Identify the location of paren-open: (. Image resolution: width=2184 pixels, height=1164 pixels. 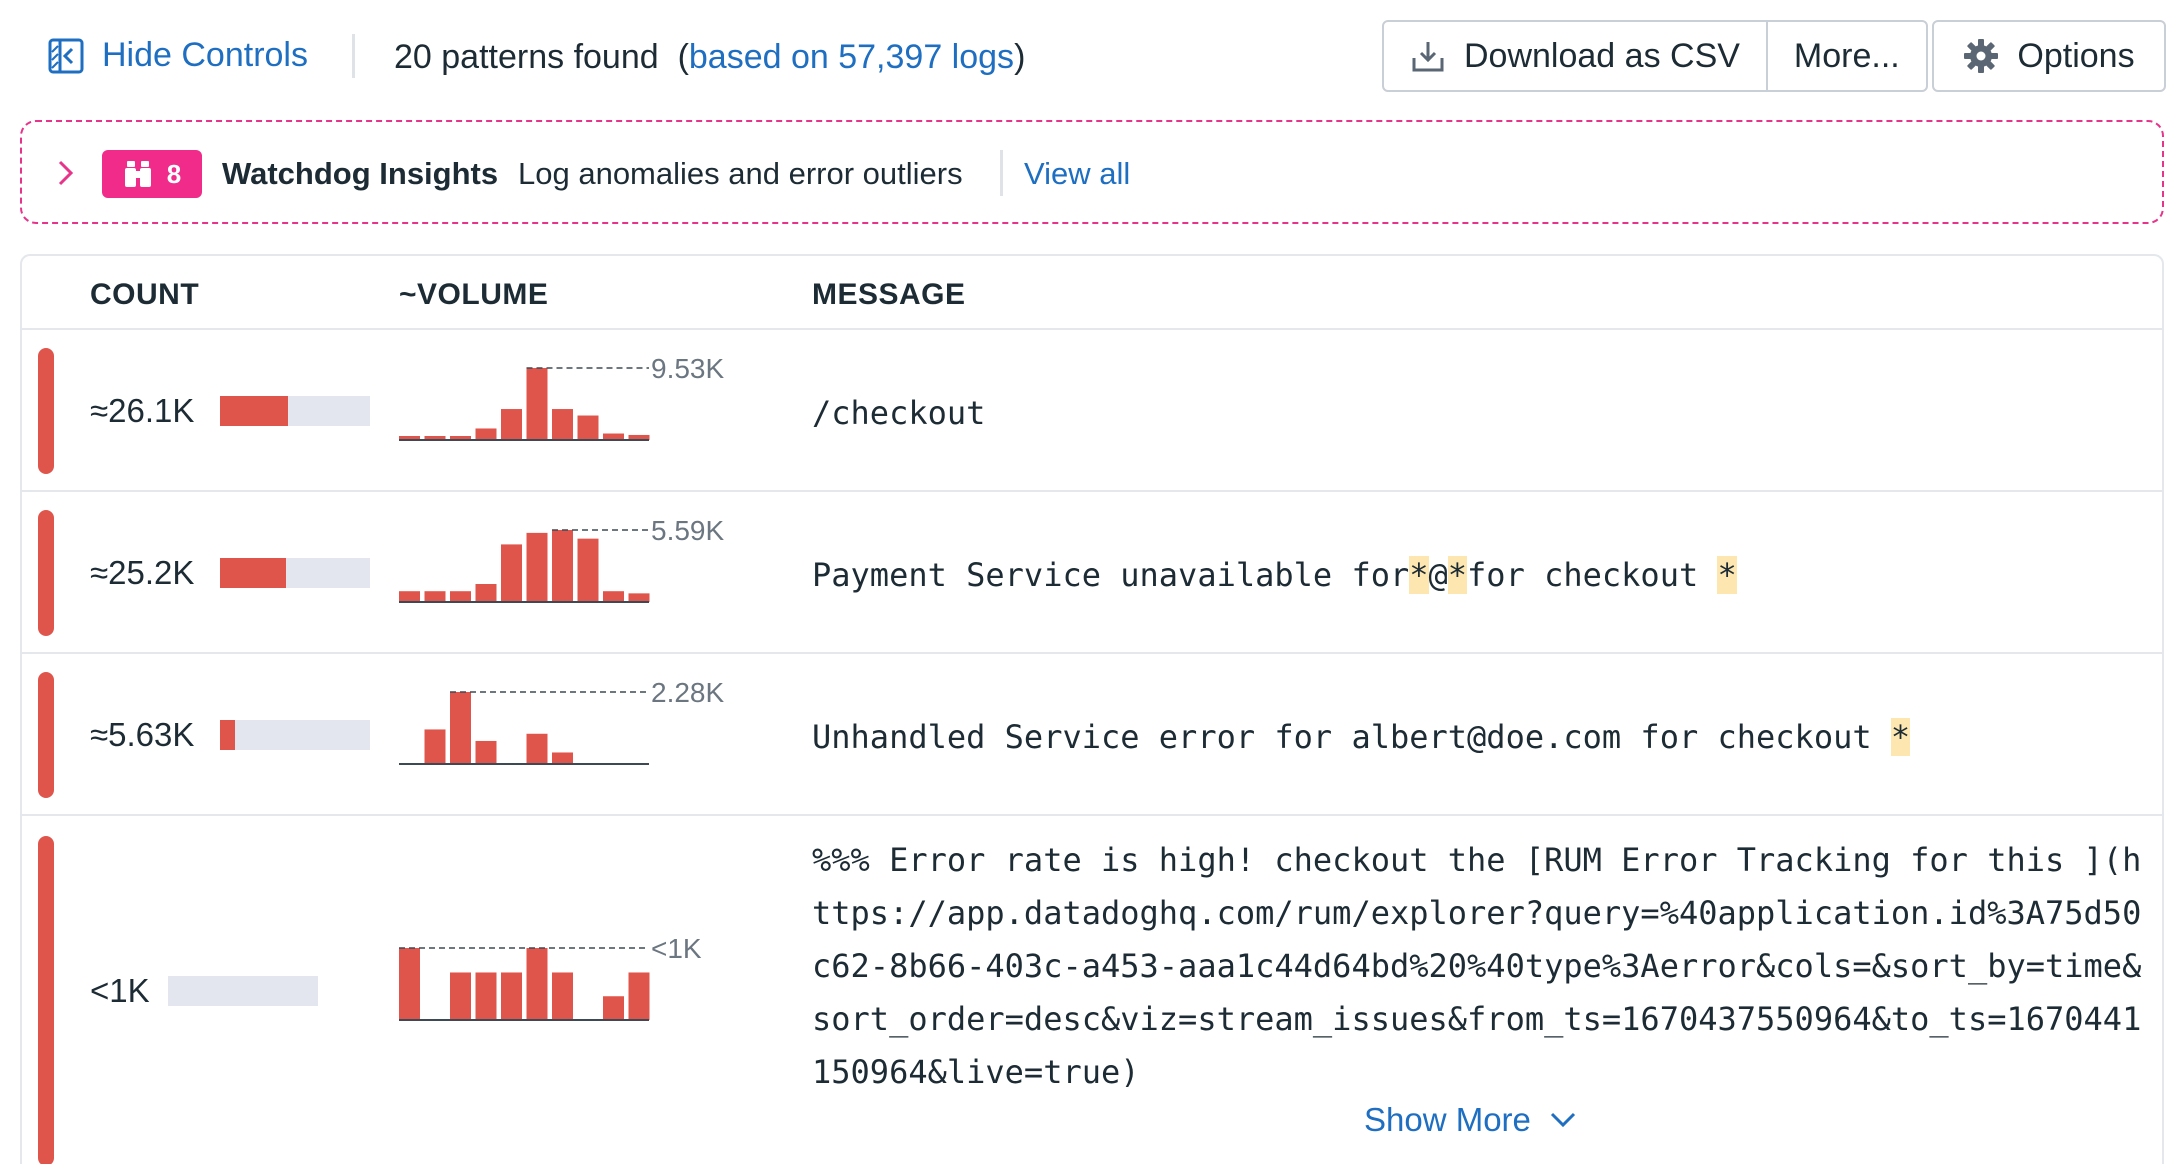
(683, 57).